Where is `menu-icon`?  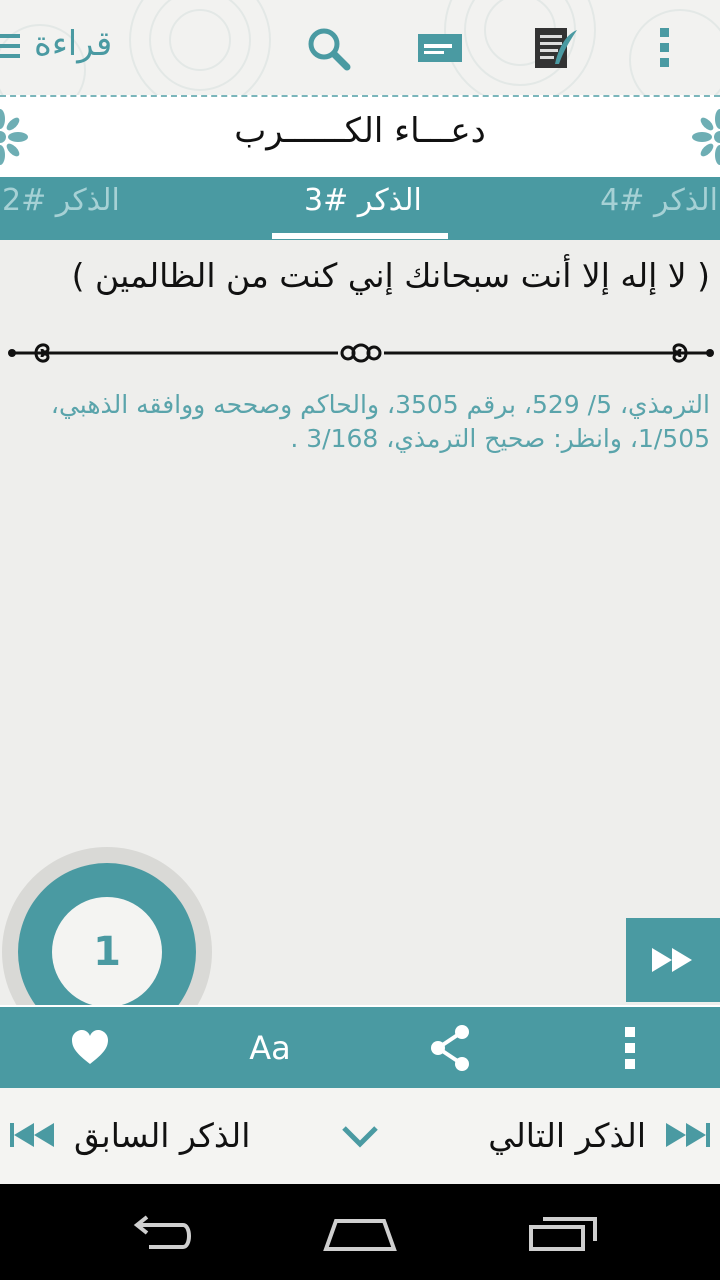 menu-icon is located at coordinates (10, 46).